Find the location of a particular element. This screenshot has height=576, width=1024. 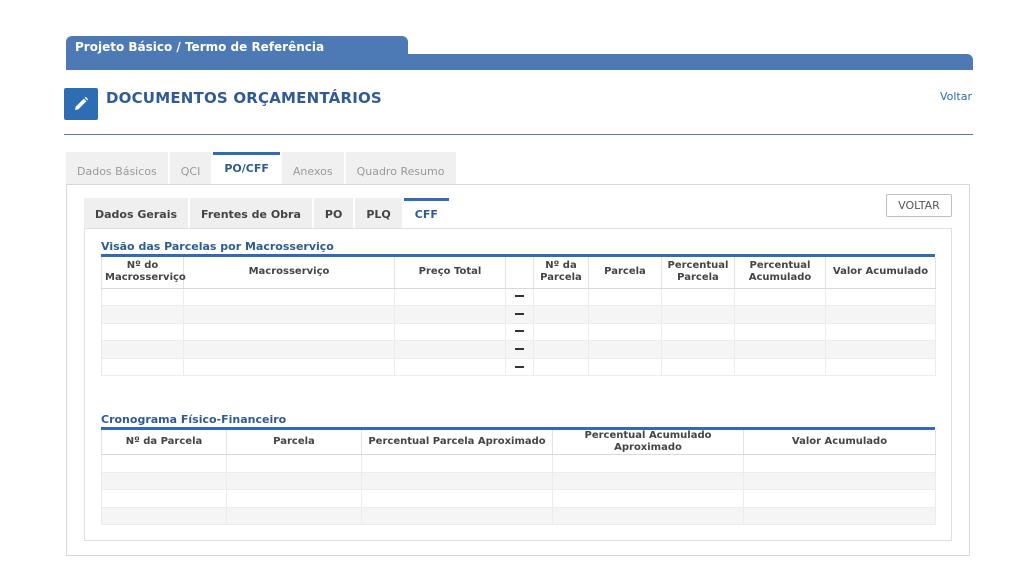

visao-section-title: Visão das Parcelas por Macrosserviço is located at coordinates (217, 246).